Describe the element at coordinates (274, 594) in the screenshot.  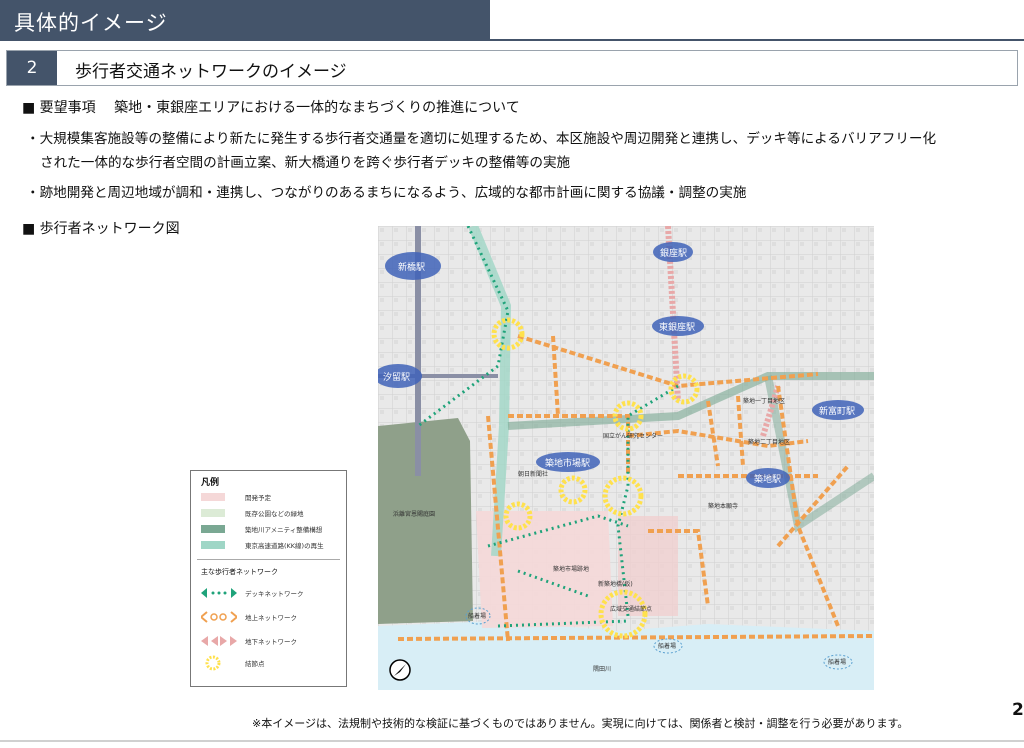
I see `legend-label: デッキネットワーク` at that location.